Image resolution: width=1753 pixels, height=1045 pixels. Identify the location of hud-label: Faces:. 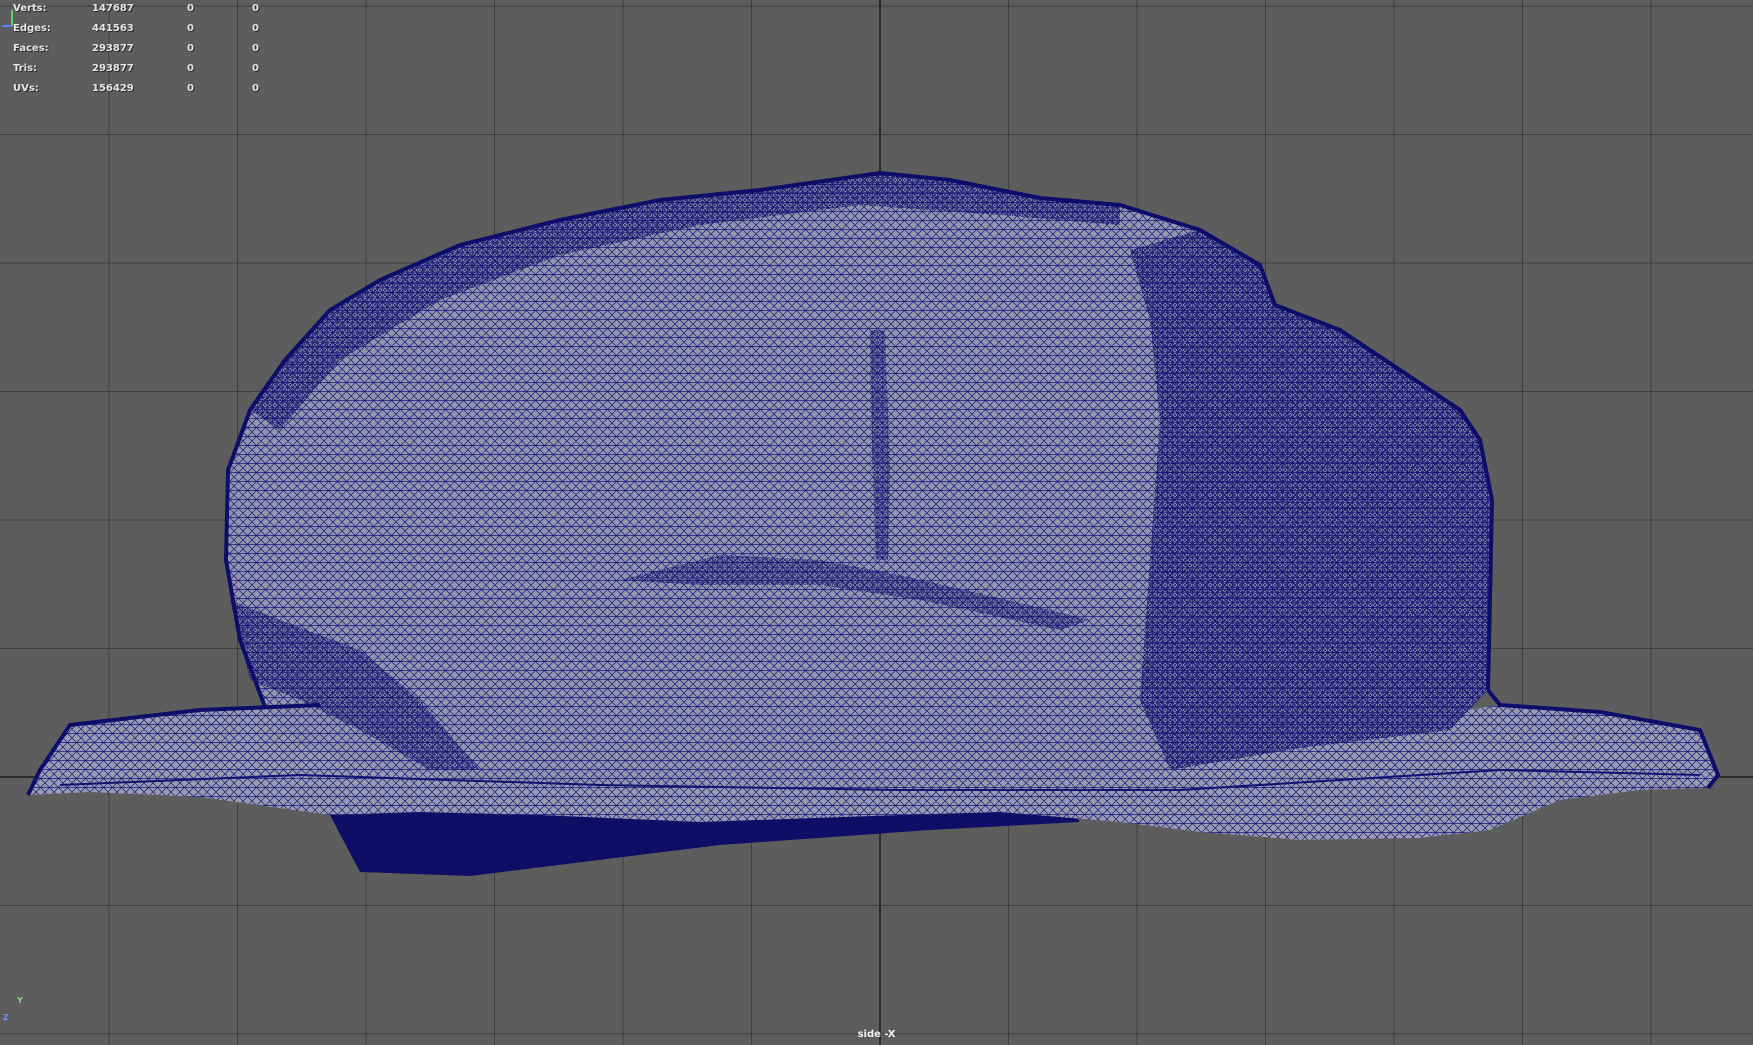
(31, 48).